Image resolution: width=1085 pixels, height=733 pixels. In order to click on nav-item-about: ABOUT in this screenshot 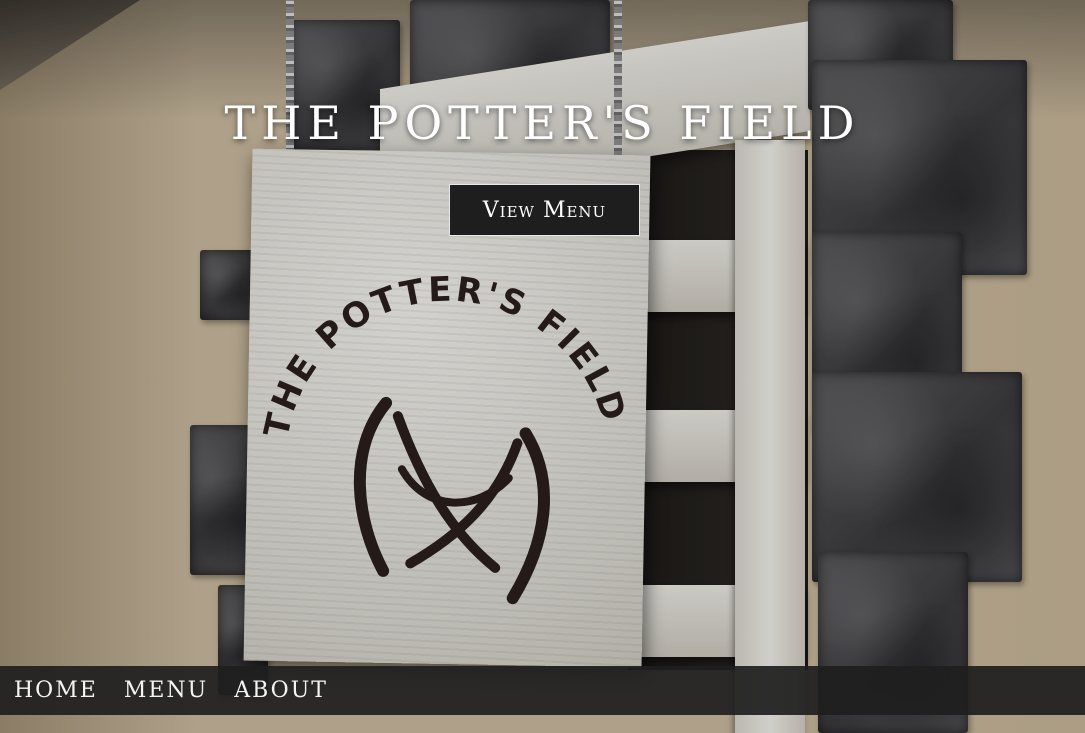, I will do `click(281, 690)`.